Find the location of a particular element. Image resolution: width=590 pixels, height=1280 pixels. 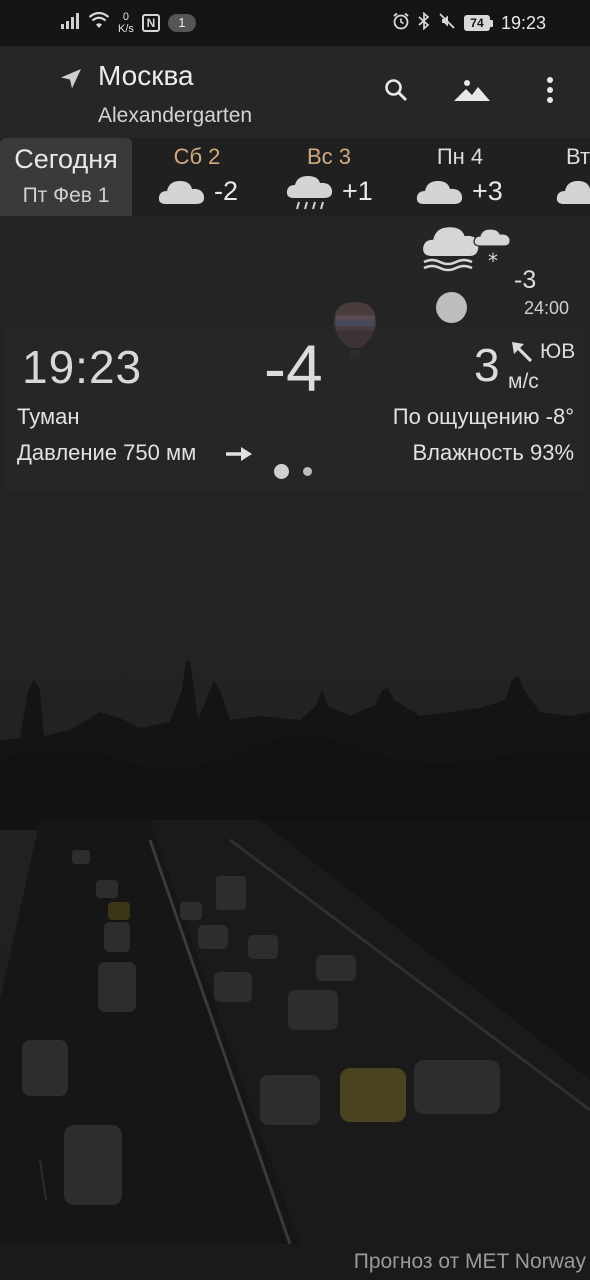

location-arrow-icon is located at coordinates (71, 79).